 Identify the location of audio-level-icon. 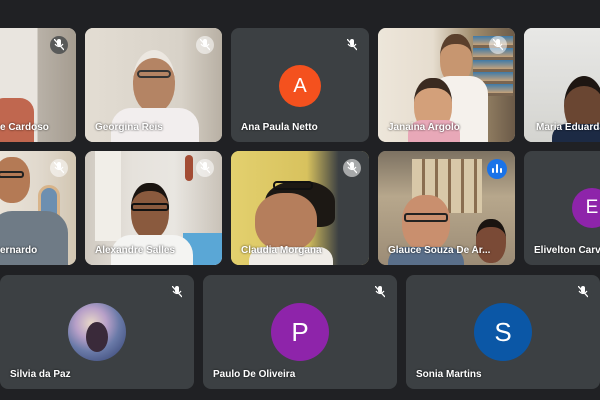
(497, 169).